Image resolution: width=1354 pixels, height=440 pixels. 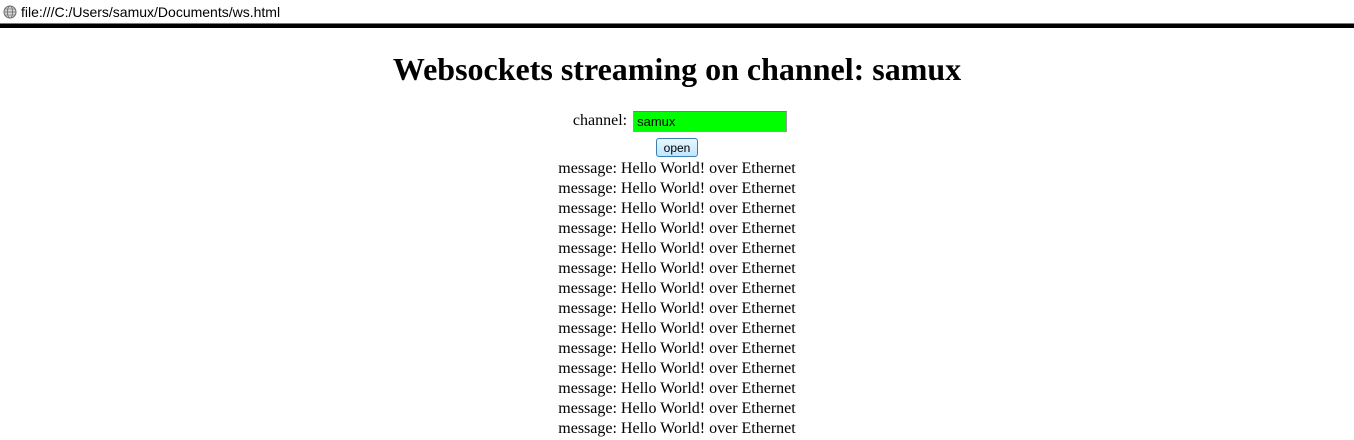 I want to click on open-button: open, so click(x=677, y=147).